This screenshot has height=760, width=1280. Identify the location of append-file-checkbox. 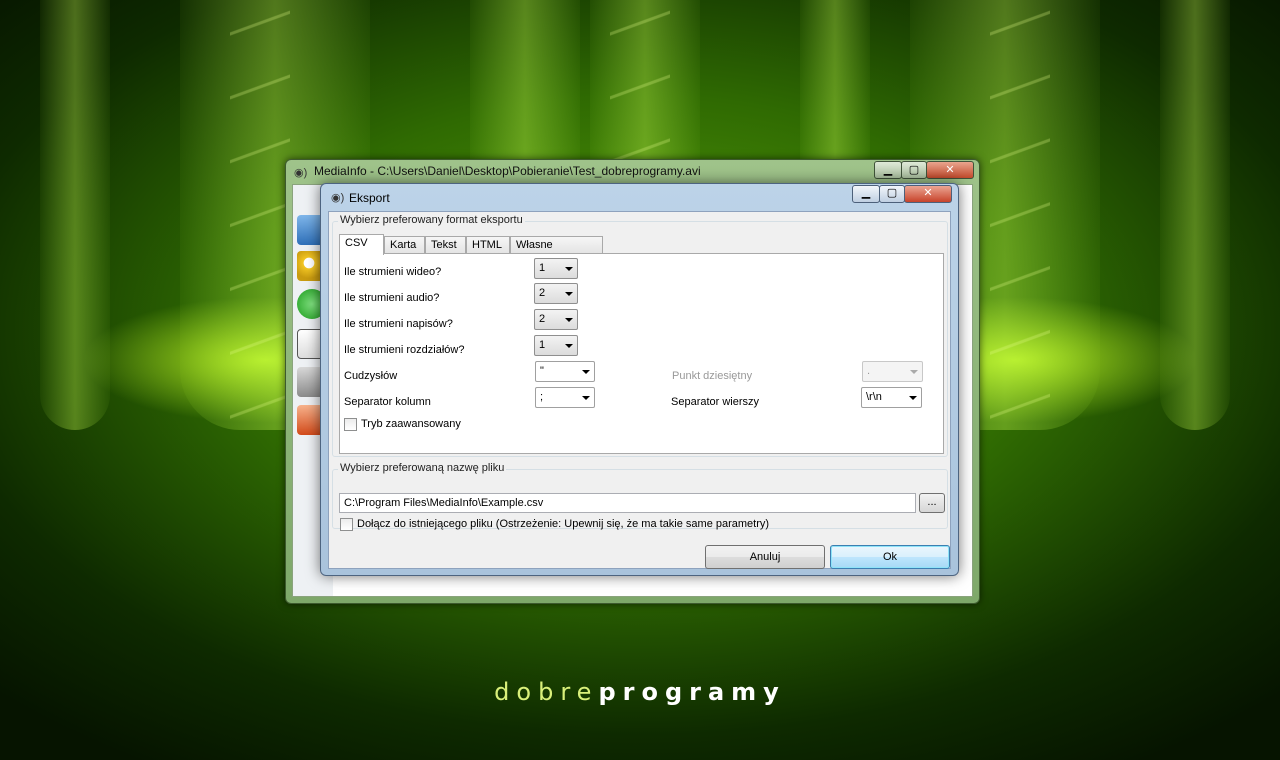
(346, 524).